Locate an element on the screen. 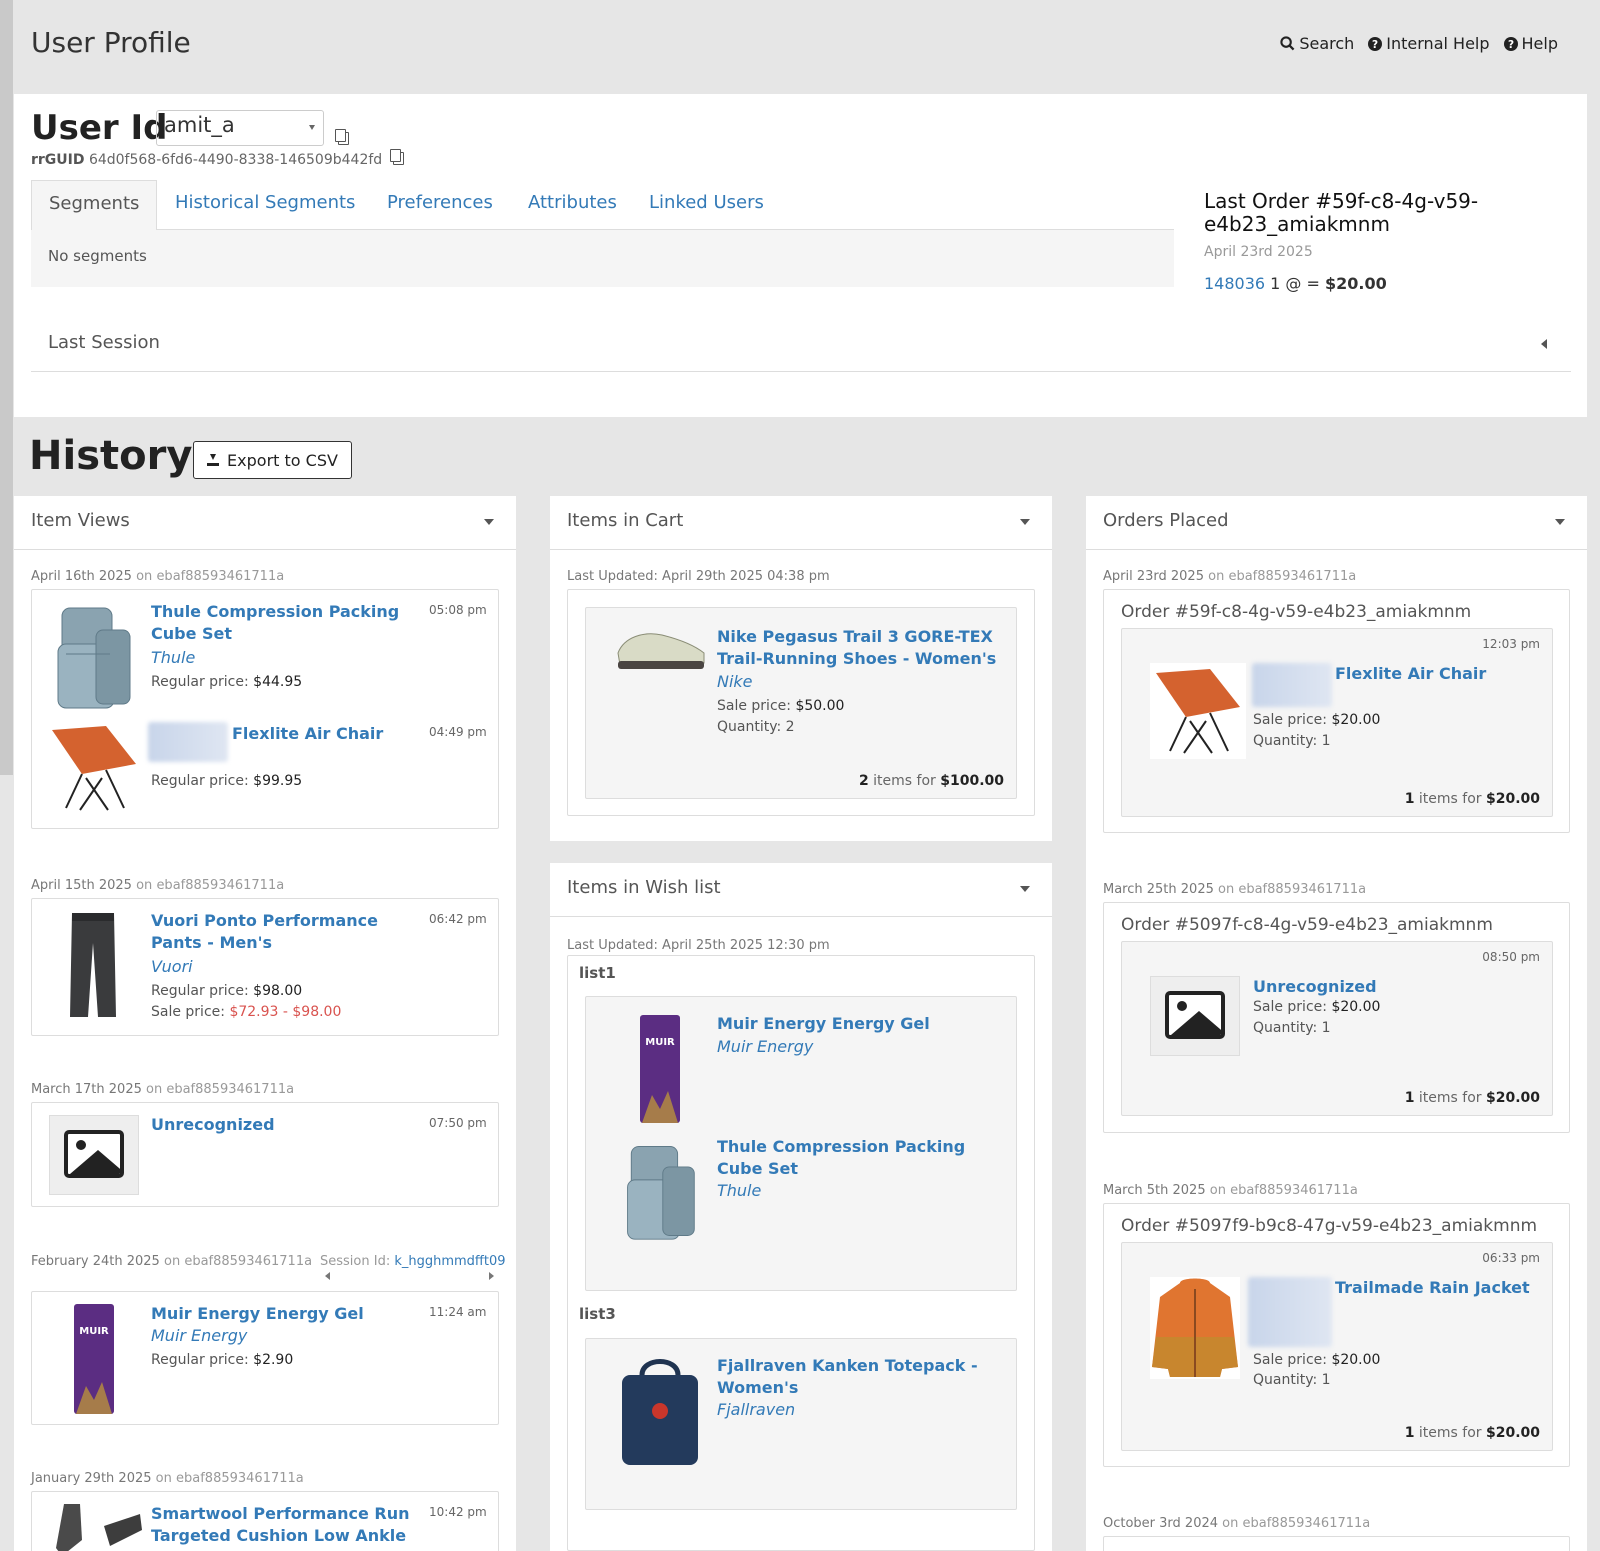 The image size is (1600, 1551). download-icon is located at coordinates (213, 460).